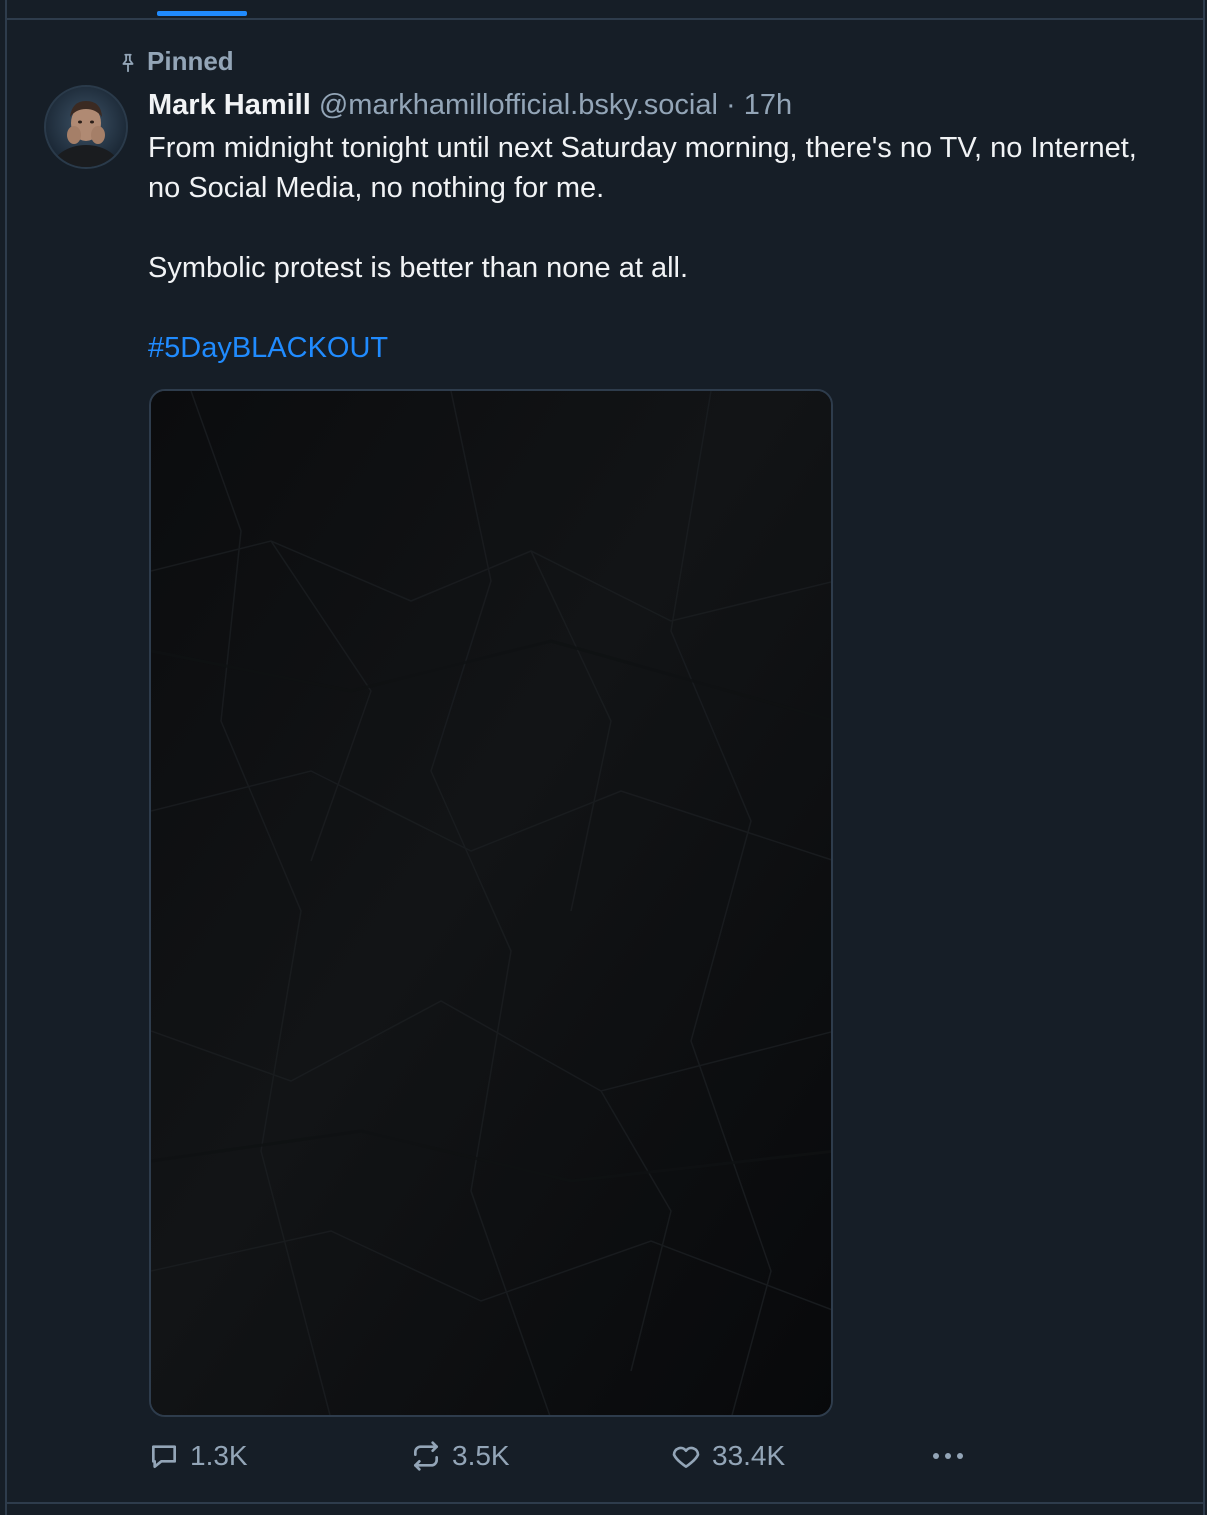 The width and height of the screenshot is (1207, 1515). What do you see at coordinates (190, 60) in the screenshot?
I see `pinned-label: Pinned` at bounding box center [190, 60].